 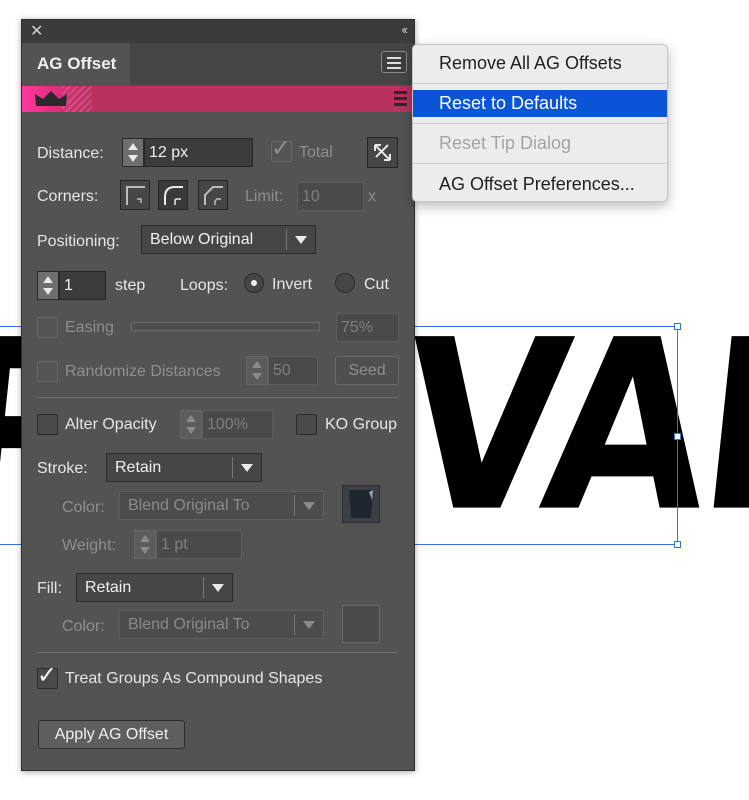 I want to click on corner-round-button, so click(x=173, y=195).